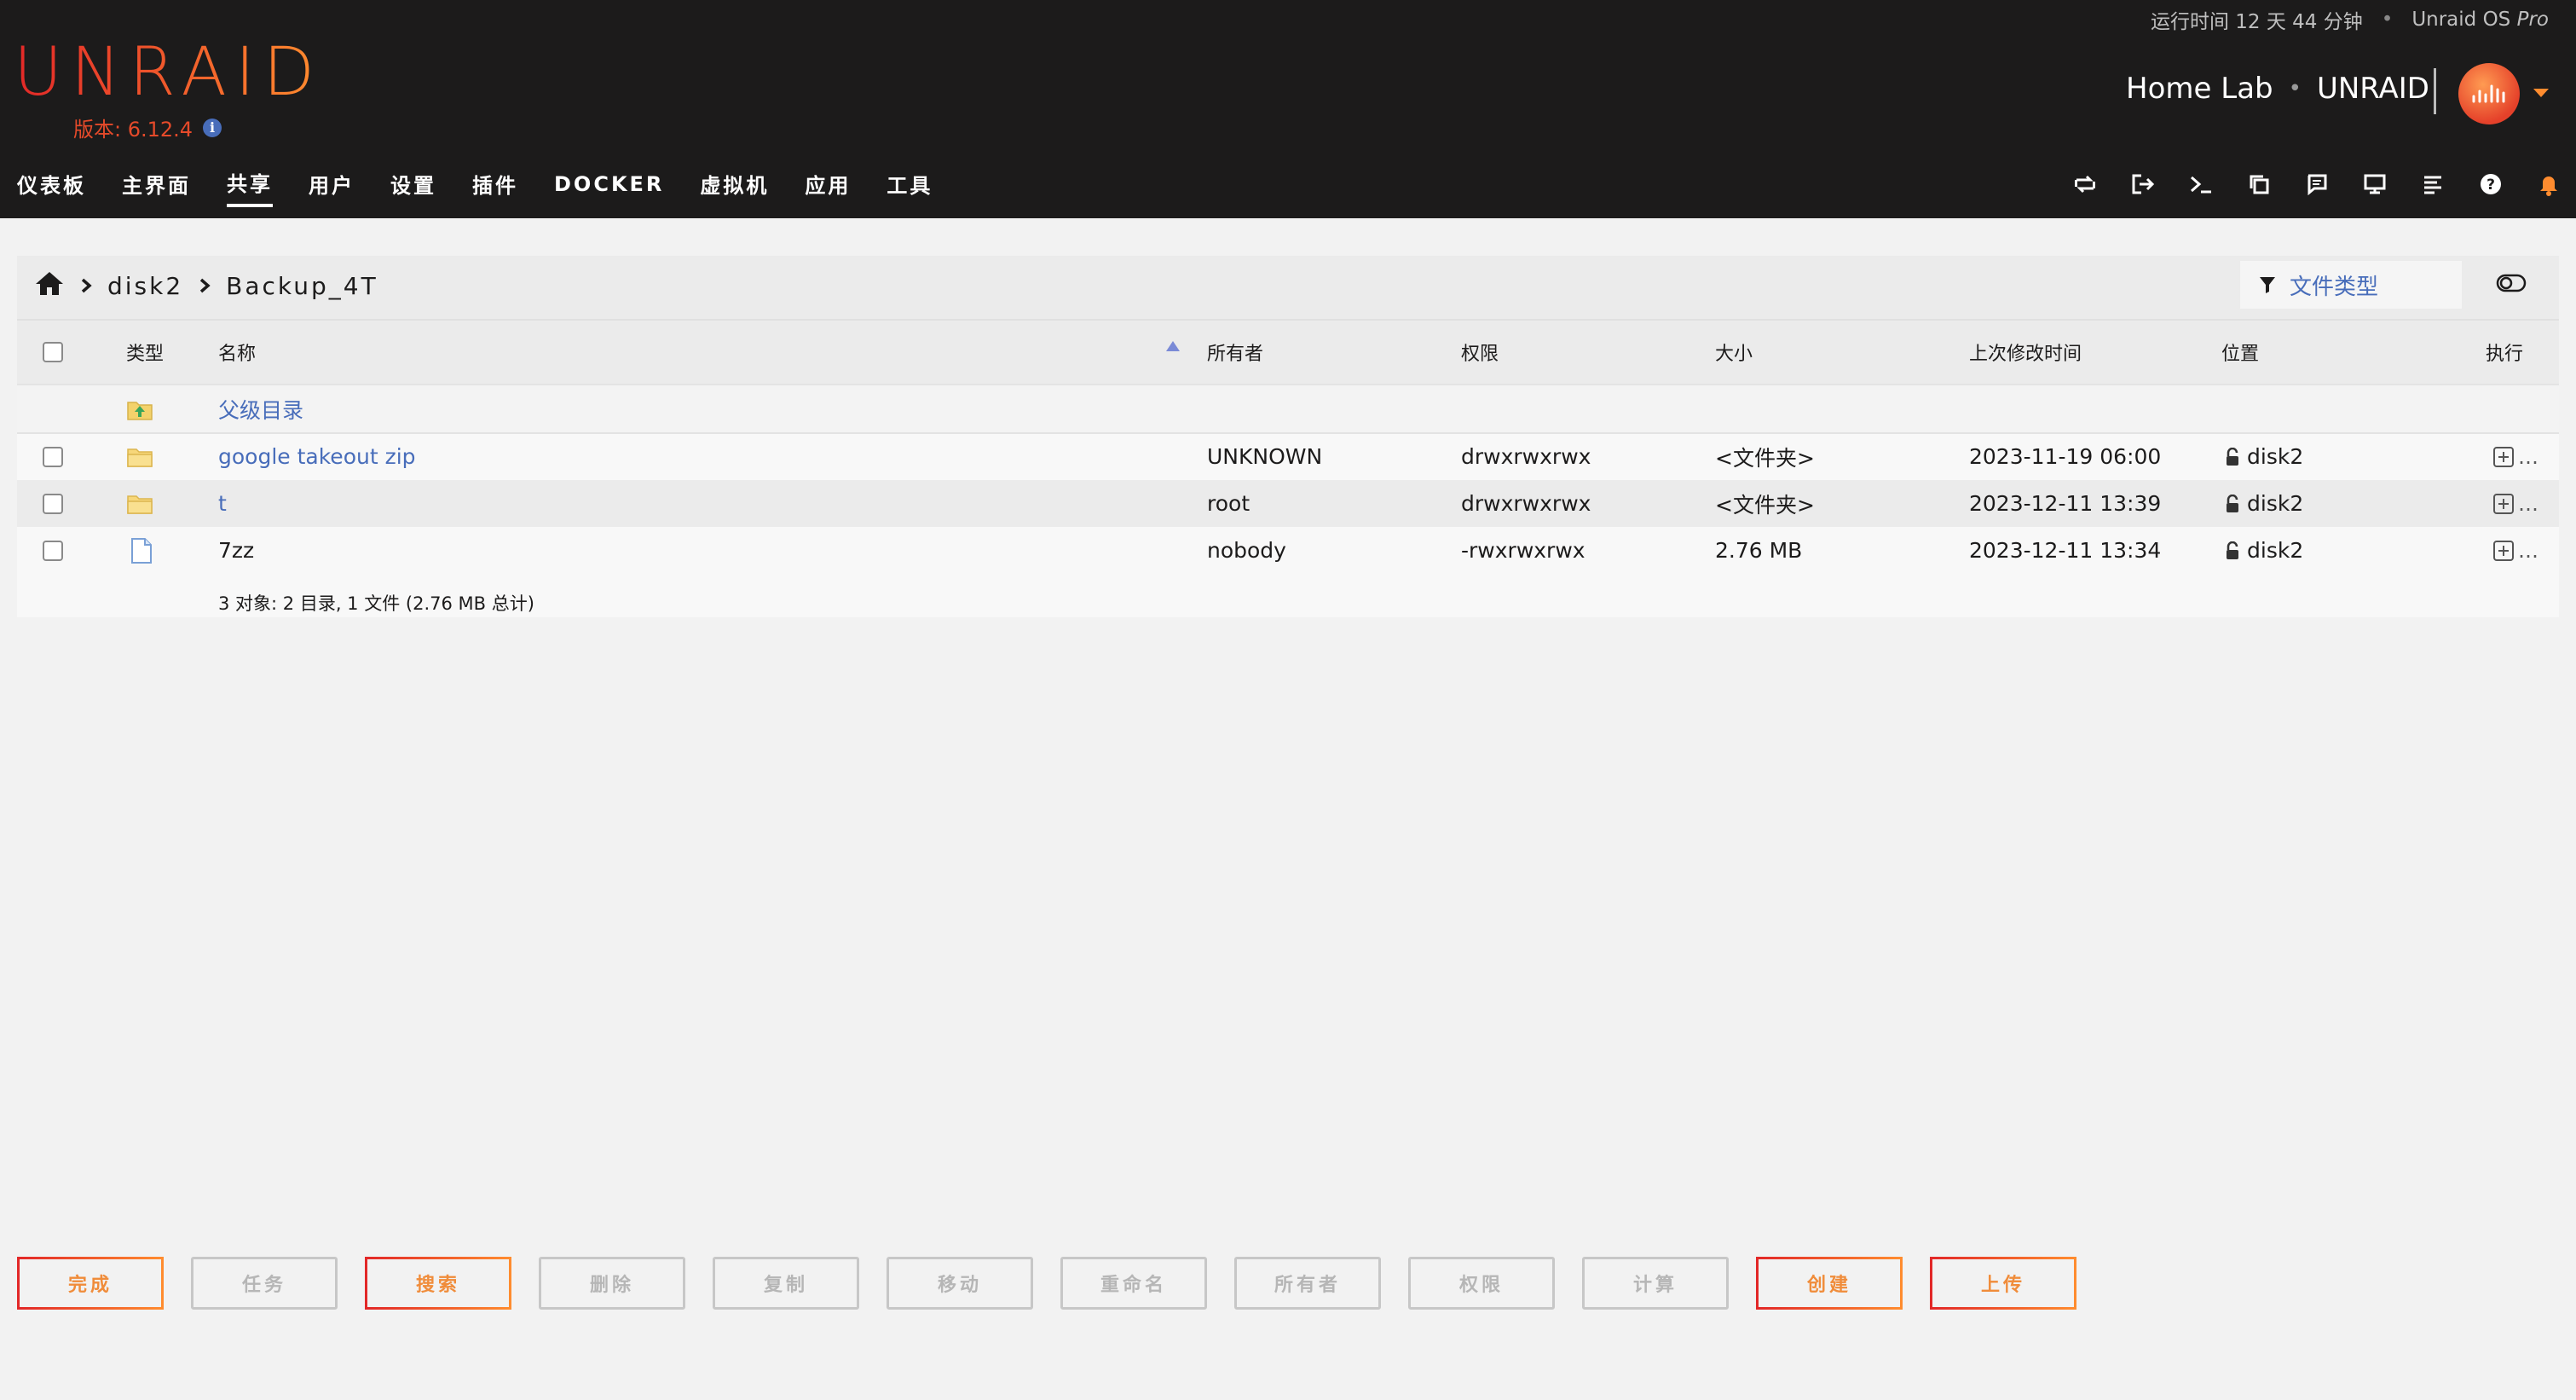 The height and width of the screenshot is (1400, 2576). Describe the element at coordinates (332, 187) in the screenshot. I see `nav-users: 用户` at that location.